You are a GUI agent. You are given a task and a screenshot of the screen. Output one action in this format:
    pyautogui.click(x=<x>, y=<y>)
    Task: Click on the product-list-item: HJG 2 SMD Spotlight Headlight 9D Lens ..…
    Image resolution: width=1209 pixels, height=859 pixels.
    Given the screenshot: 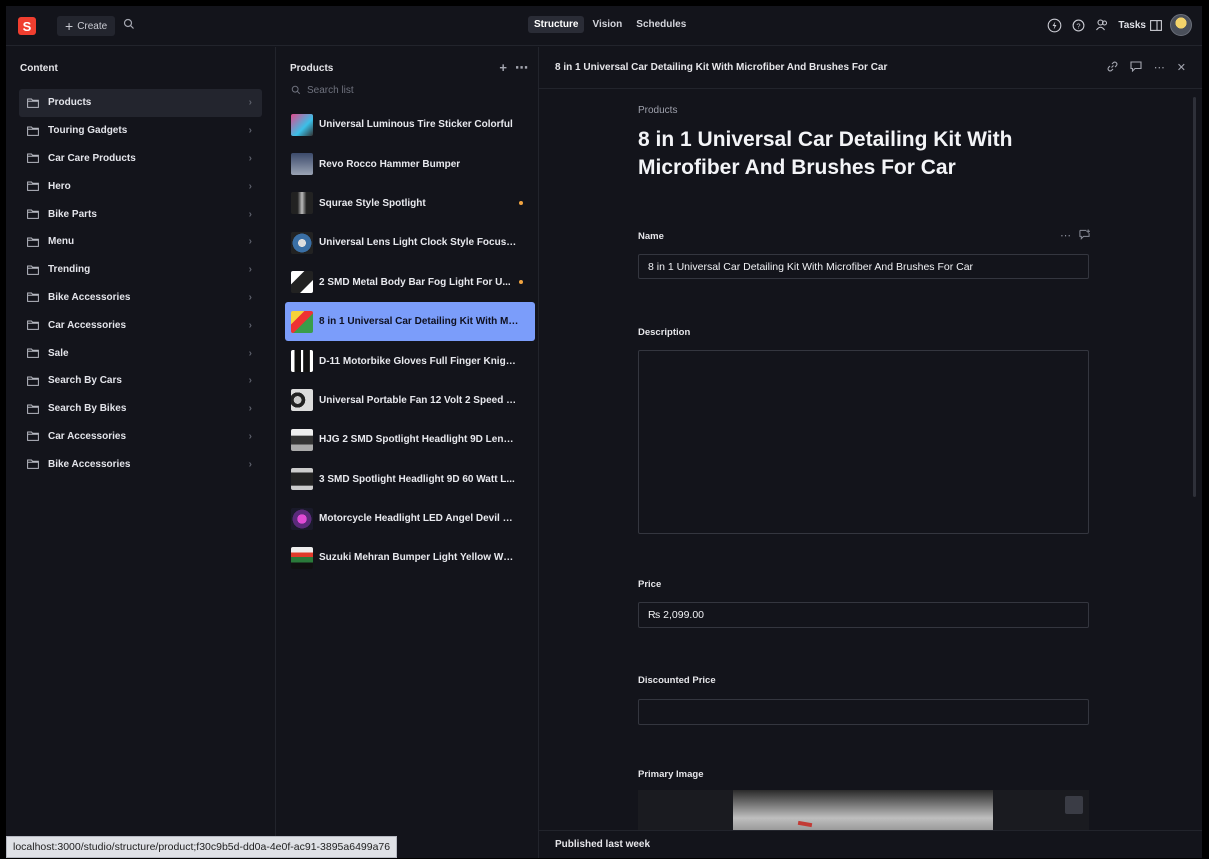 What is the action you would take?
    pyautogui.click(x=410, y=439)
    